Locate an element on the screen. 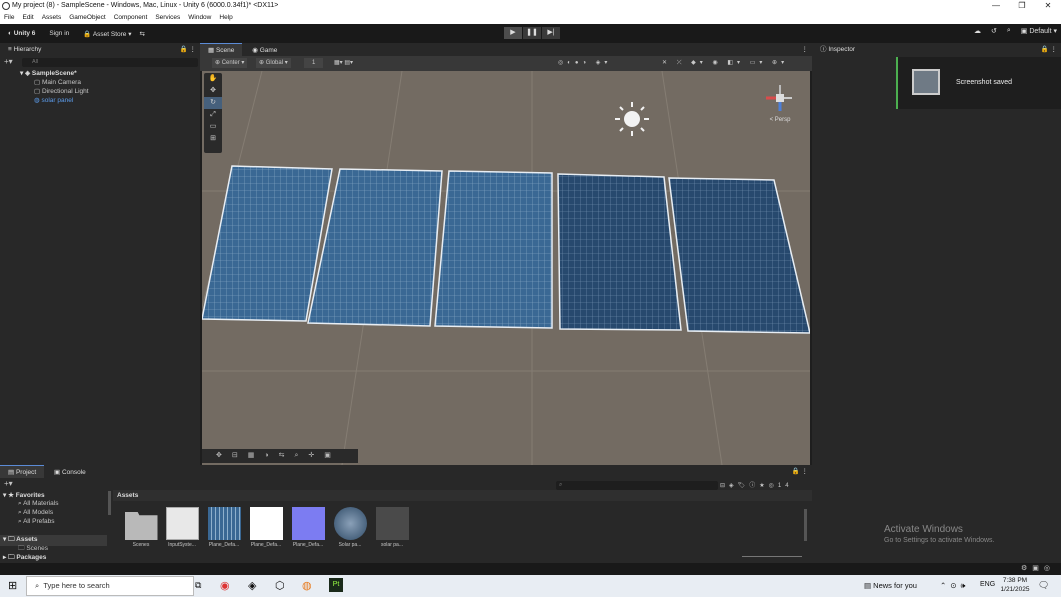 Image resolution: width=1061 pixels, height=597 pixels. tab-project: ▤ Project is located at coordinates (22, 471).